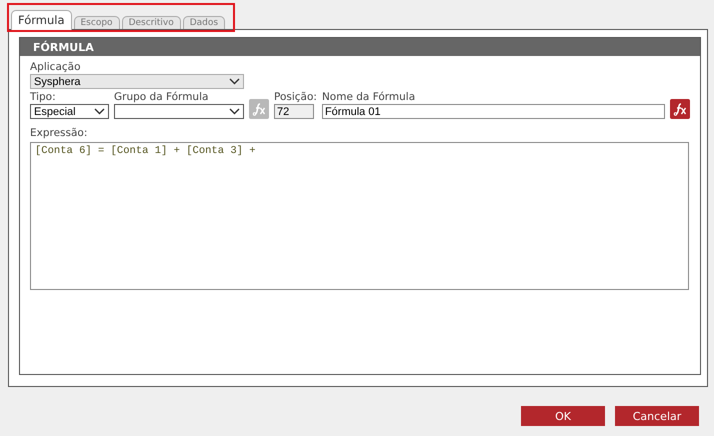  What do you see at coordinates (179, 111) in the screenshot?
I see `group-select` at bounding box center [179, 111].